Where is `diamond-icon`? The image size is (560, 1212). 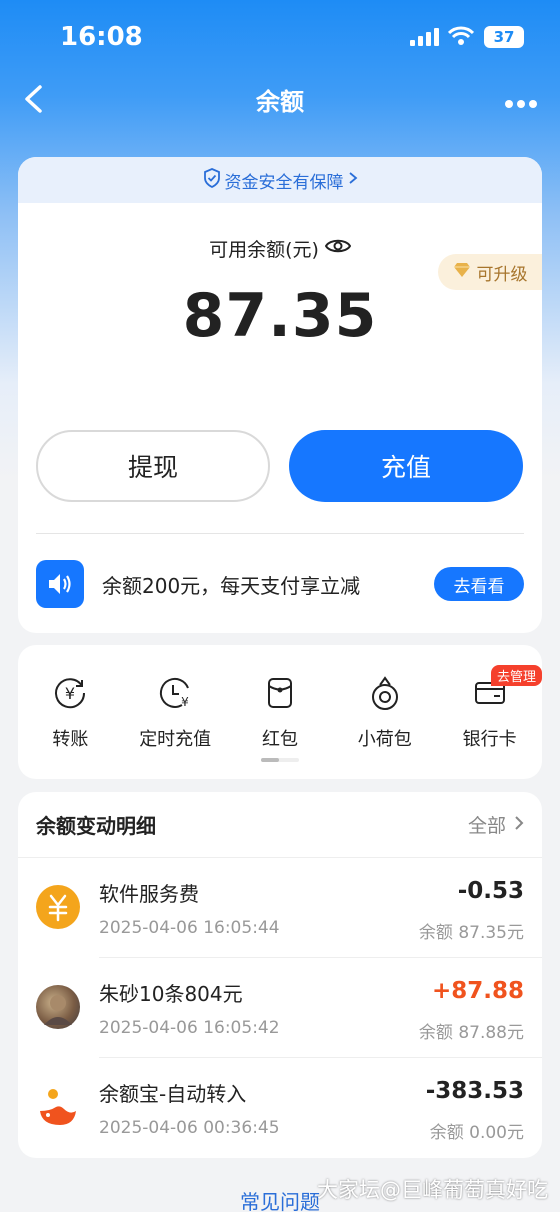
diamond-icon is located at coordinates (462, 272).